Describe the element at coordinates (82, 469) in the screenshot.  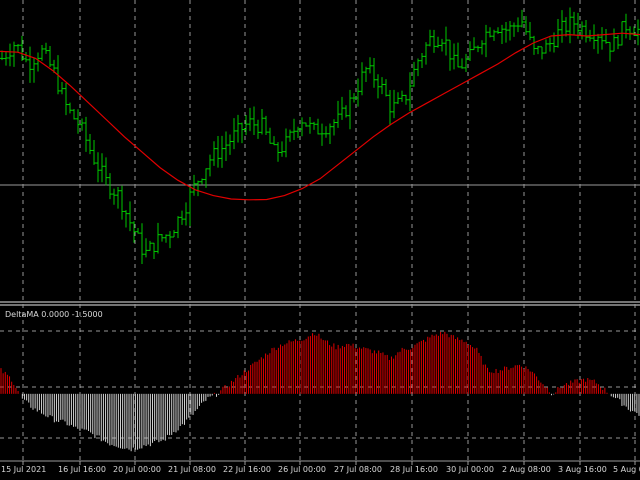
I see `x-tick-label: 16 Jul 16:00` at that location.